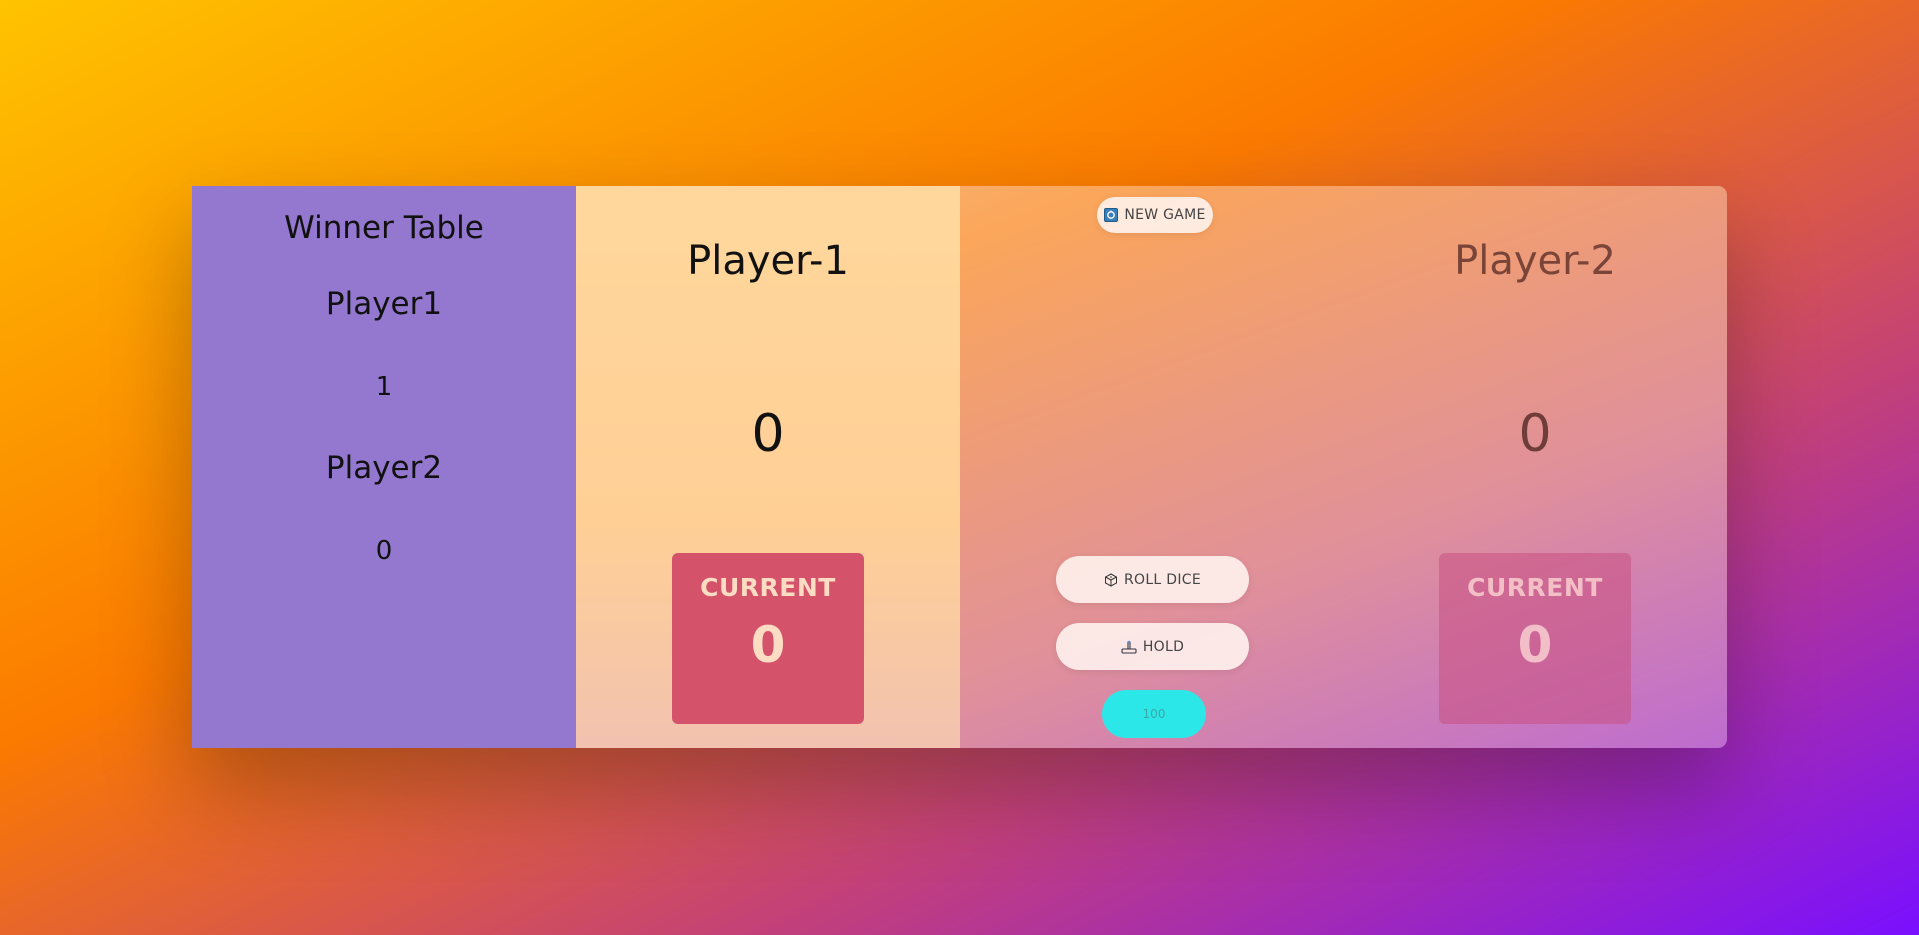 This screenshot has width=1919, height=935. I want to click on player1-current-label: CURRENT, so click(768, 587).